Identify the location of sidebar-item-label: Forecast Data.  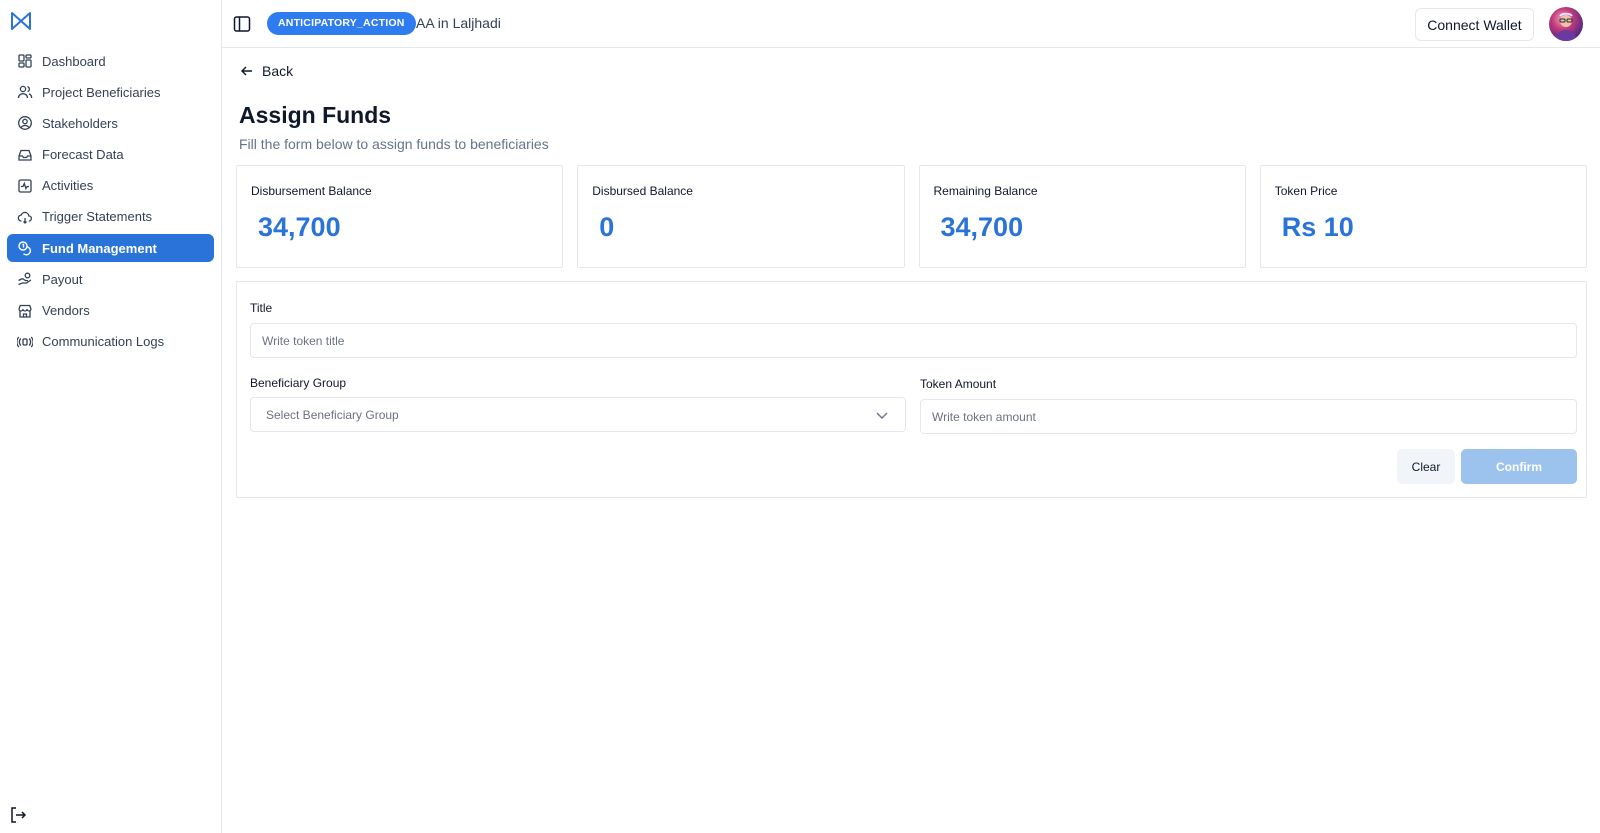
(83, 155).